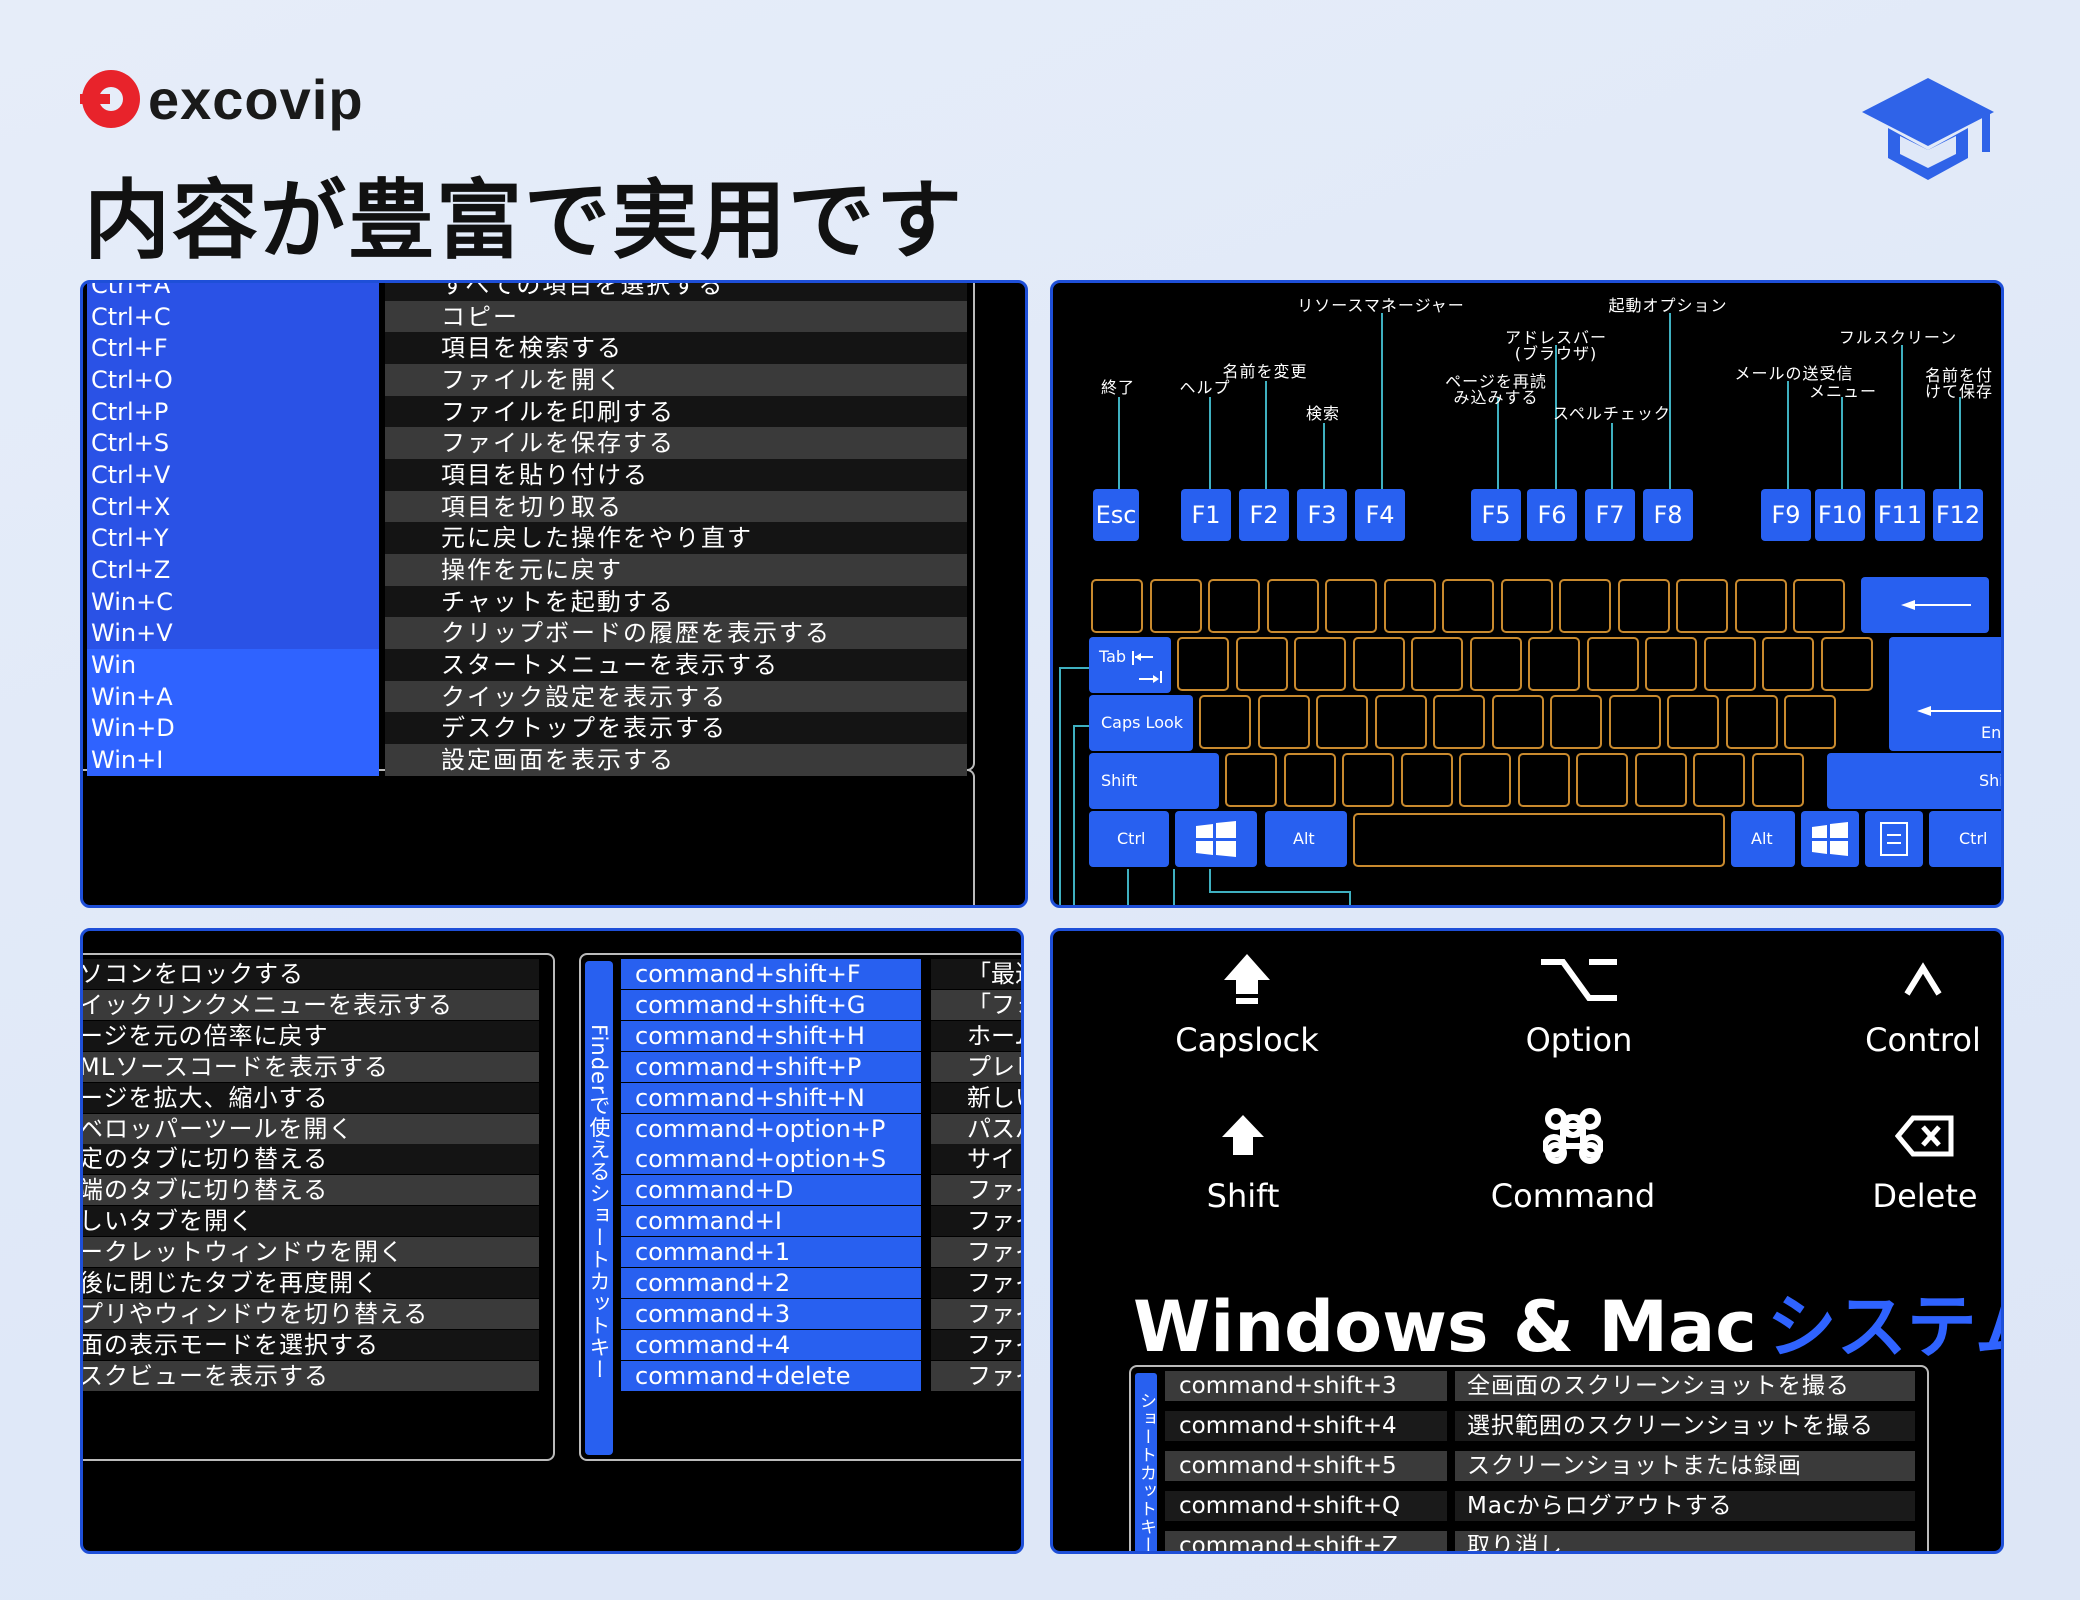 The height and width of the screenshot is (1600, 2080). I want to click on mac-key-option: Option, so click(1579, 1002).